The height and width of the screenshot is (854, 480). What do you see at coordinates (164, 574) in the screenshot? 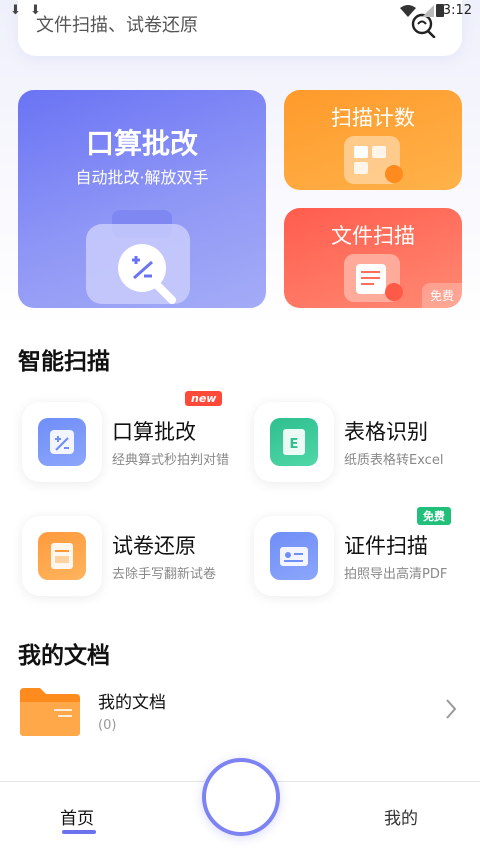
I see `feature-desc: 去除手写翻新试卷` at bounding box center [164, 574].